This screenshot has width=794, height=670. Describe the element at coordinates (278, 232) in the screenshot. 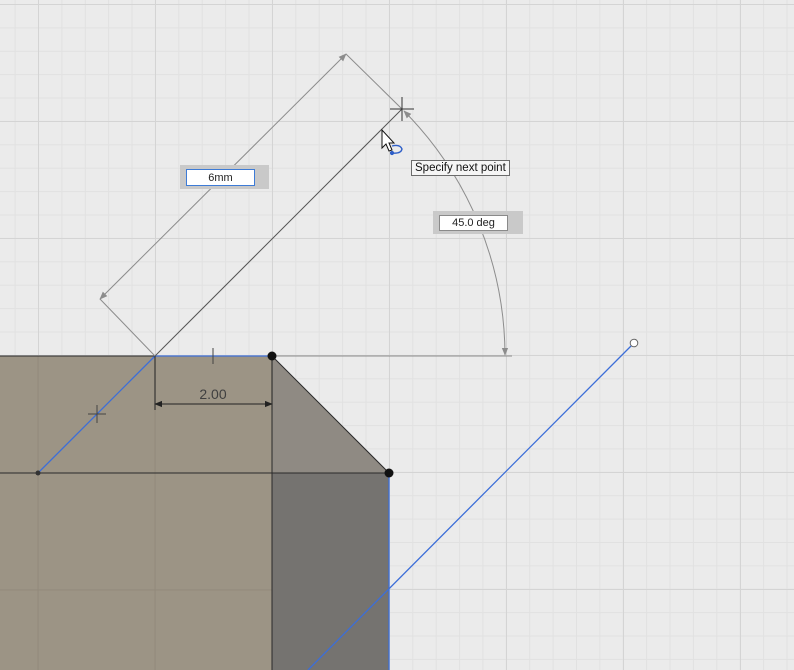

I see `rubber-band-line` at that location.